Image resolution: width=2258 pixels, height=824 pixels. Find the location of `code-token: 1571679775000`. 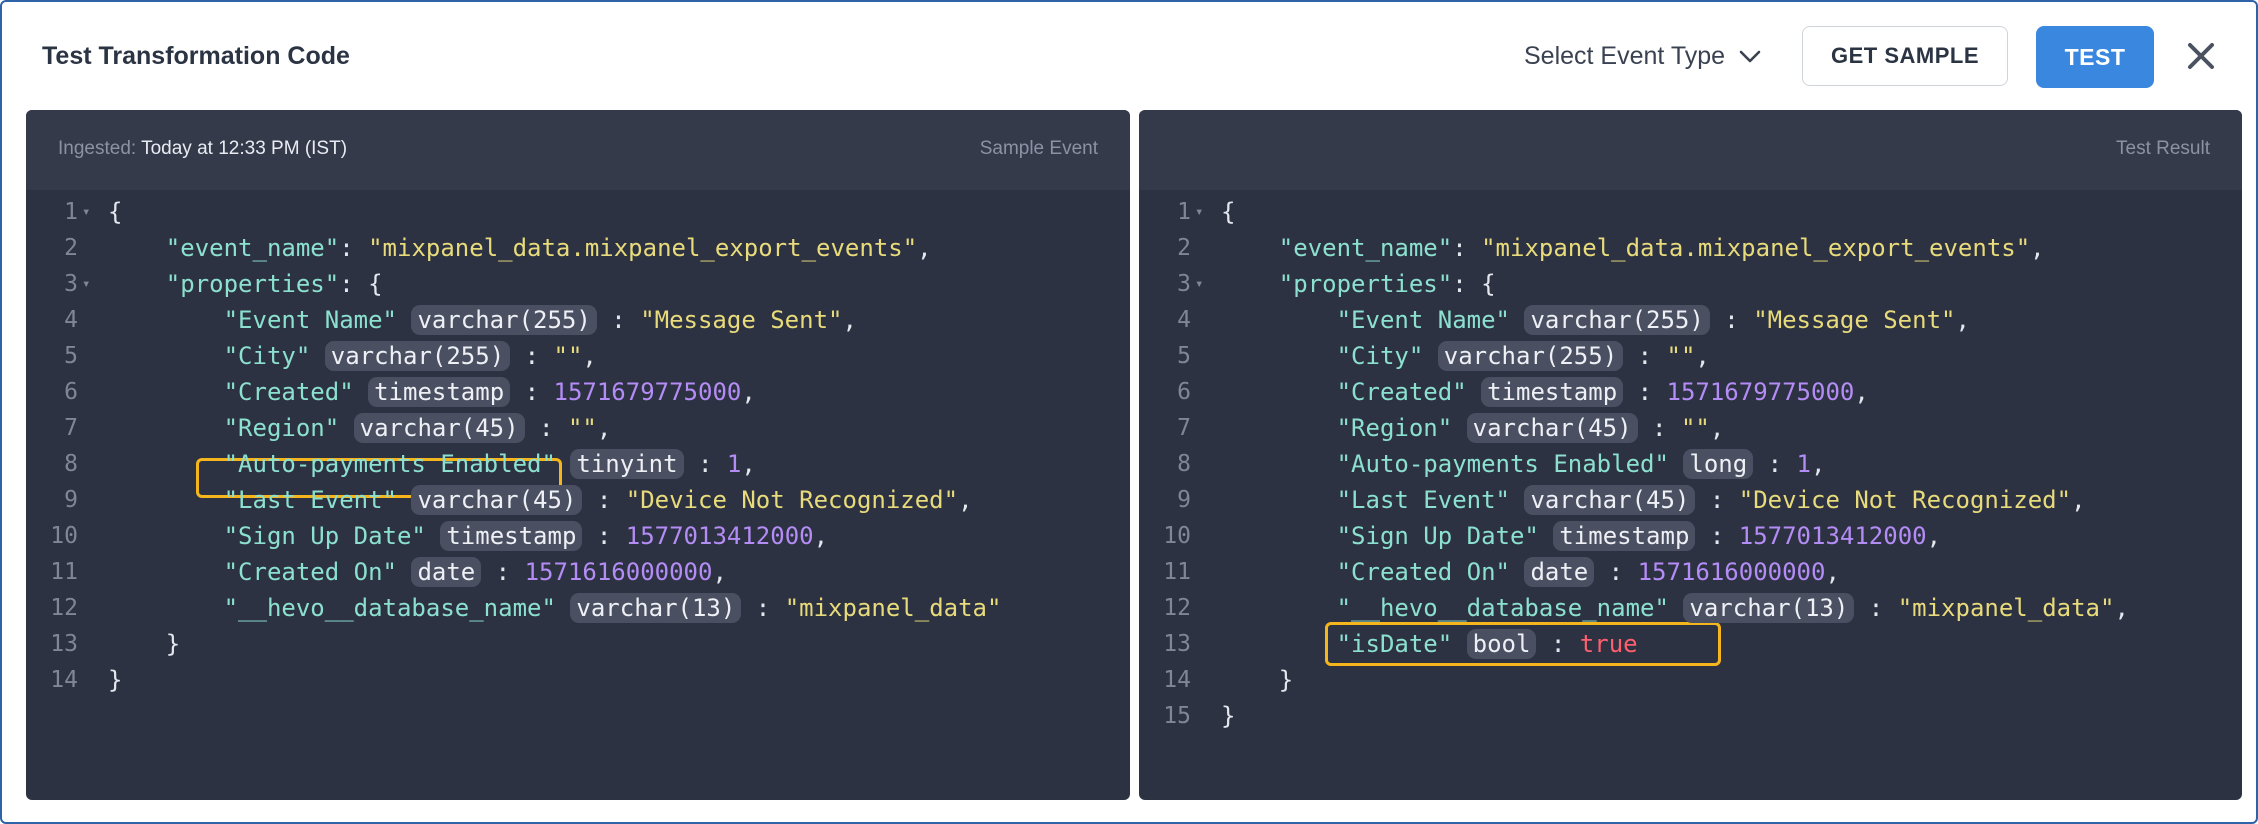

code-token: 1571679775000 is located at coordinates (1760, 392).